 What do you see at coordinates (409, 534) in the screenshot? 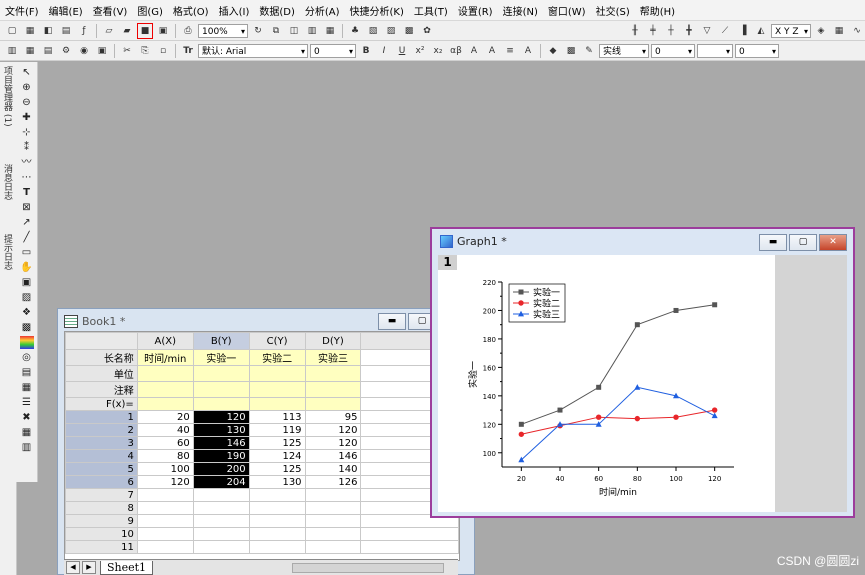
I see `empty-cell` at bounding box center [409, 534].